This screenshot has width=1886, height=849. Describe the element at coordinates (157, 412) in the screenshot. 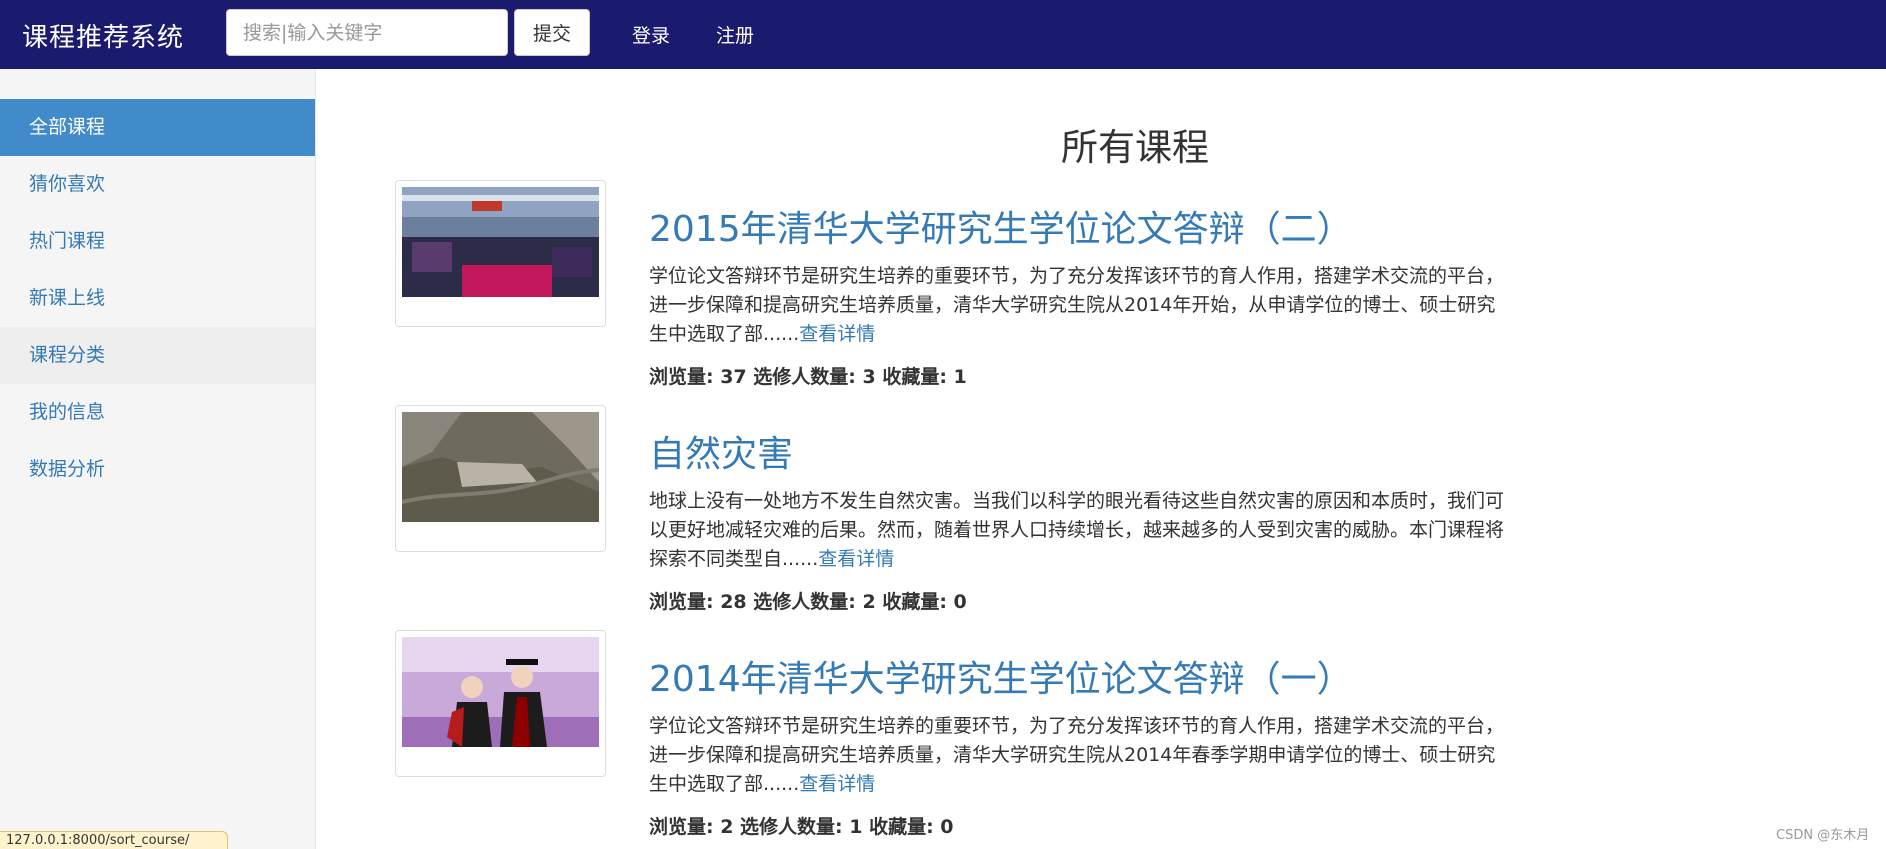

I see `sidebar-item-my-info: 我的信息` at that location.